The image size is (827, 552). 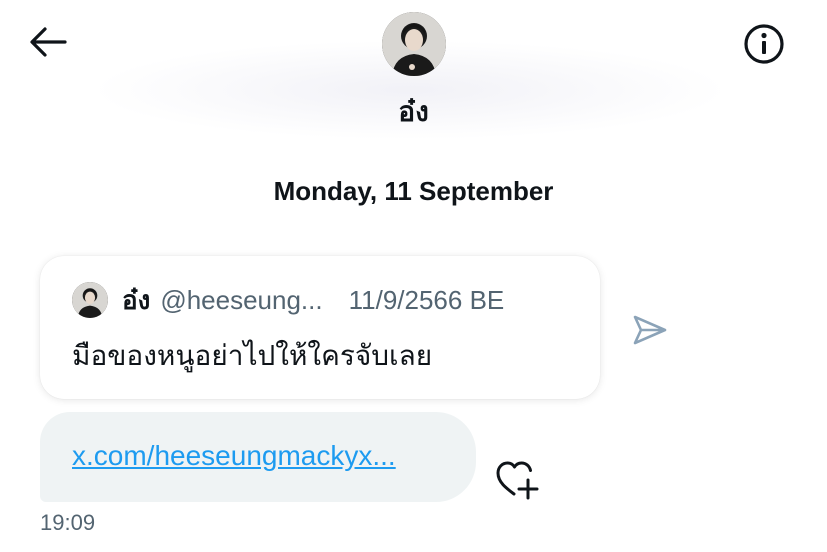 What do you see at coordinates (413, 112) in the screenshot?
I see `contact-name: อ๋ง` at bounding box center [413, 112].